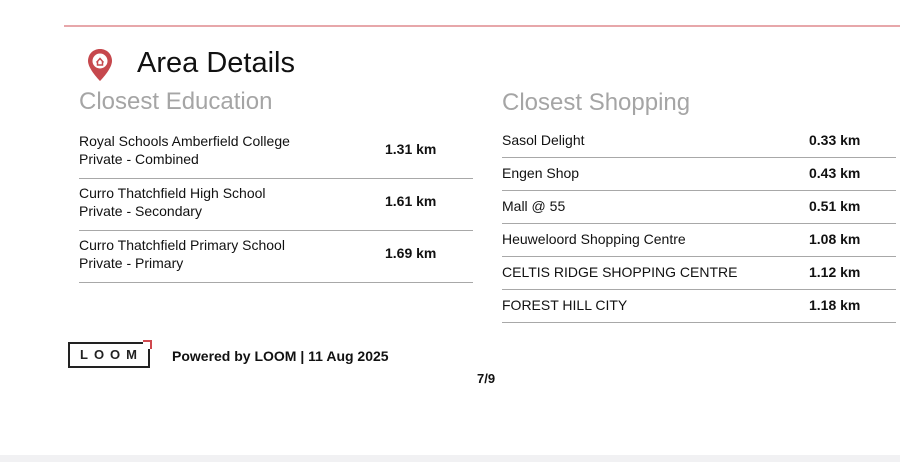  I want to click on shopping-row: Heuweloord Shopping Centre 1.08 km, so click(699, 240).